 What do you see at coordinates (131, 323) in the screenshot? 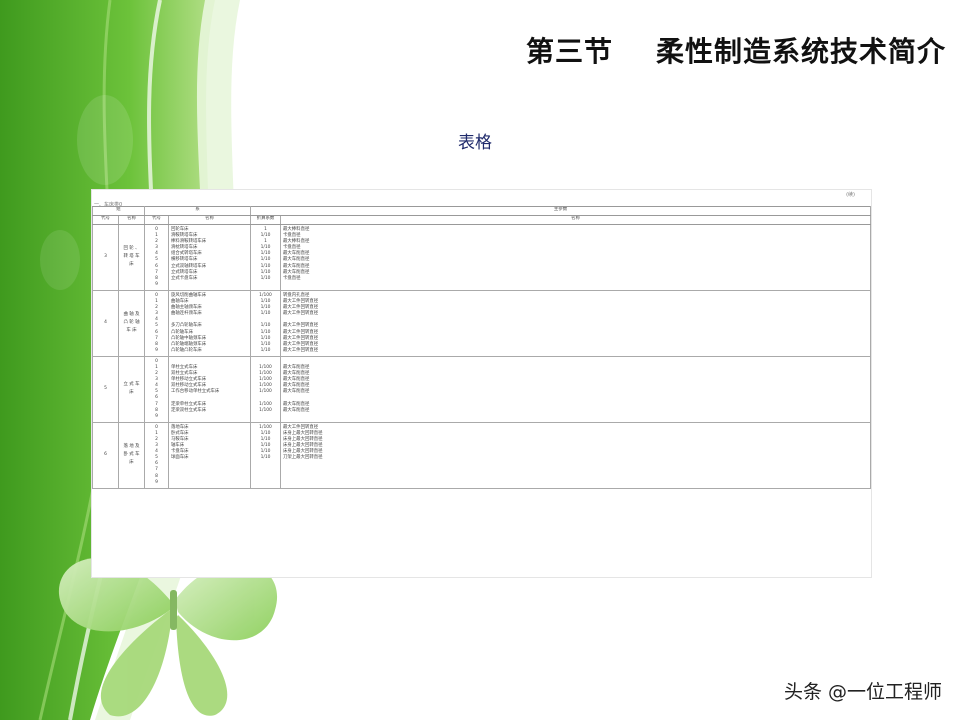
I see `group-name: 曲 轴 及 凸 轮 轴 车 床` at bounding box center [131, 323].